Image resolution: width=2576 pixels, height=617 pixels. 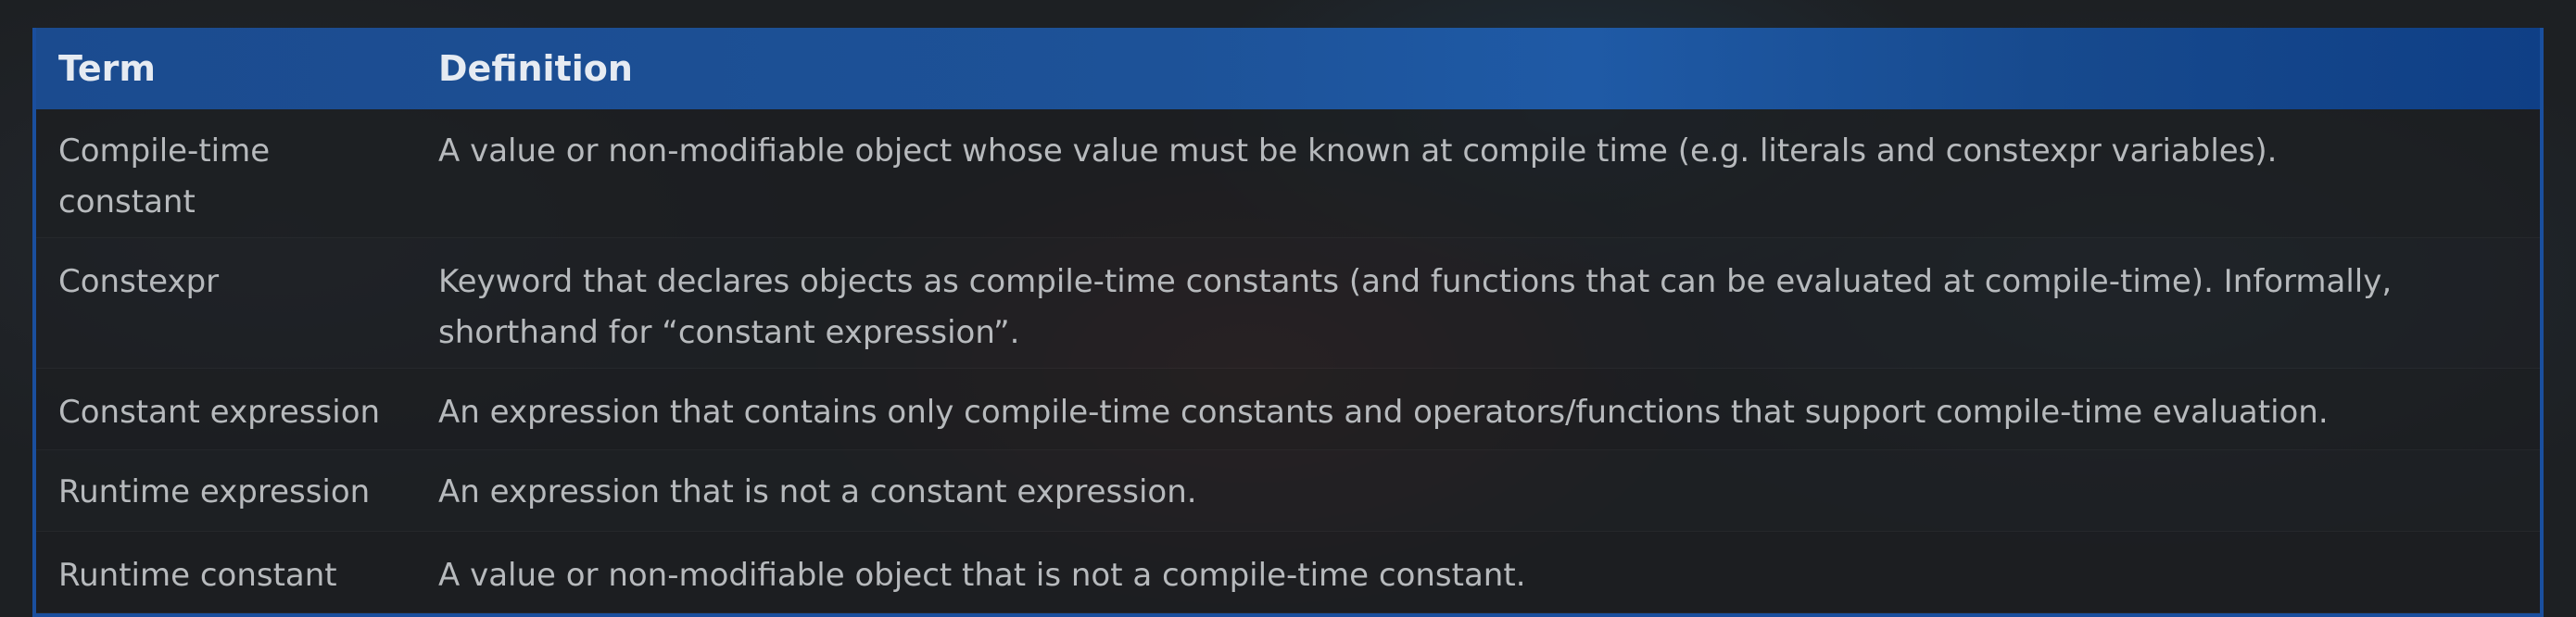 I want to click on header-definition: Definition, so click(x=536, y=68).